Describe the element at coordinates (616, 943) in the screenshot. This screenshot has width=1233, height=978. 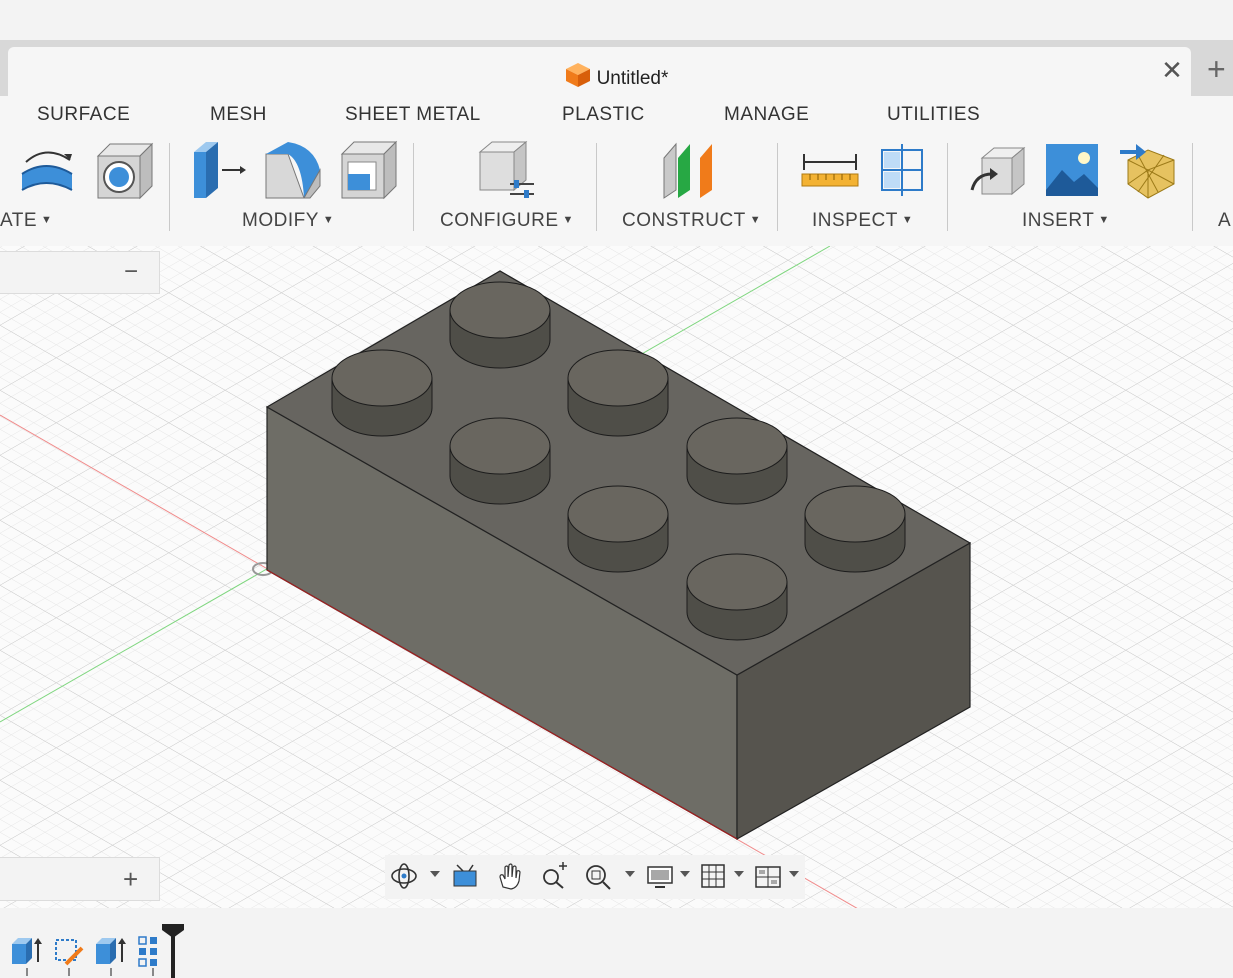
I see `timeline` at that location.